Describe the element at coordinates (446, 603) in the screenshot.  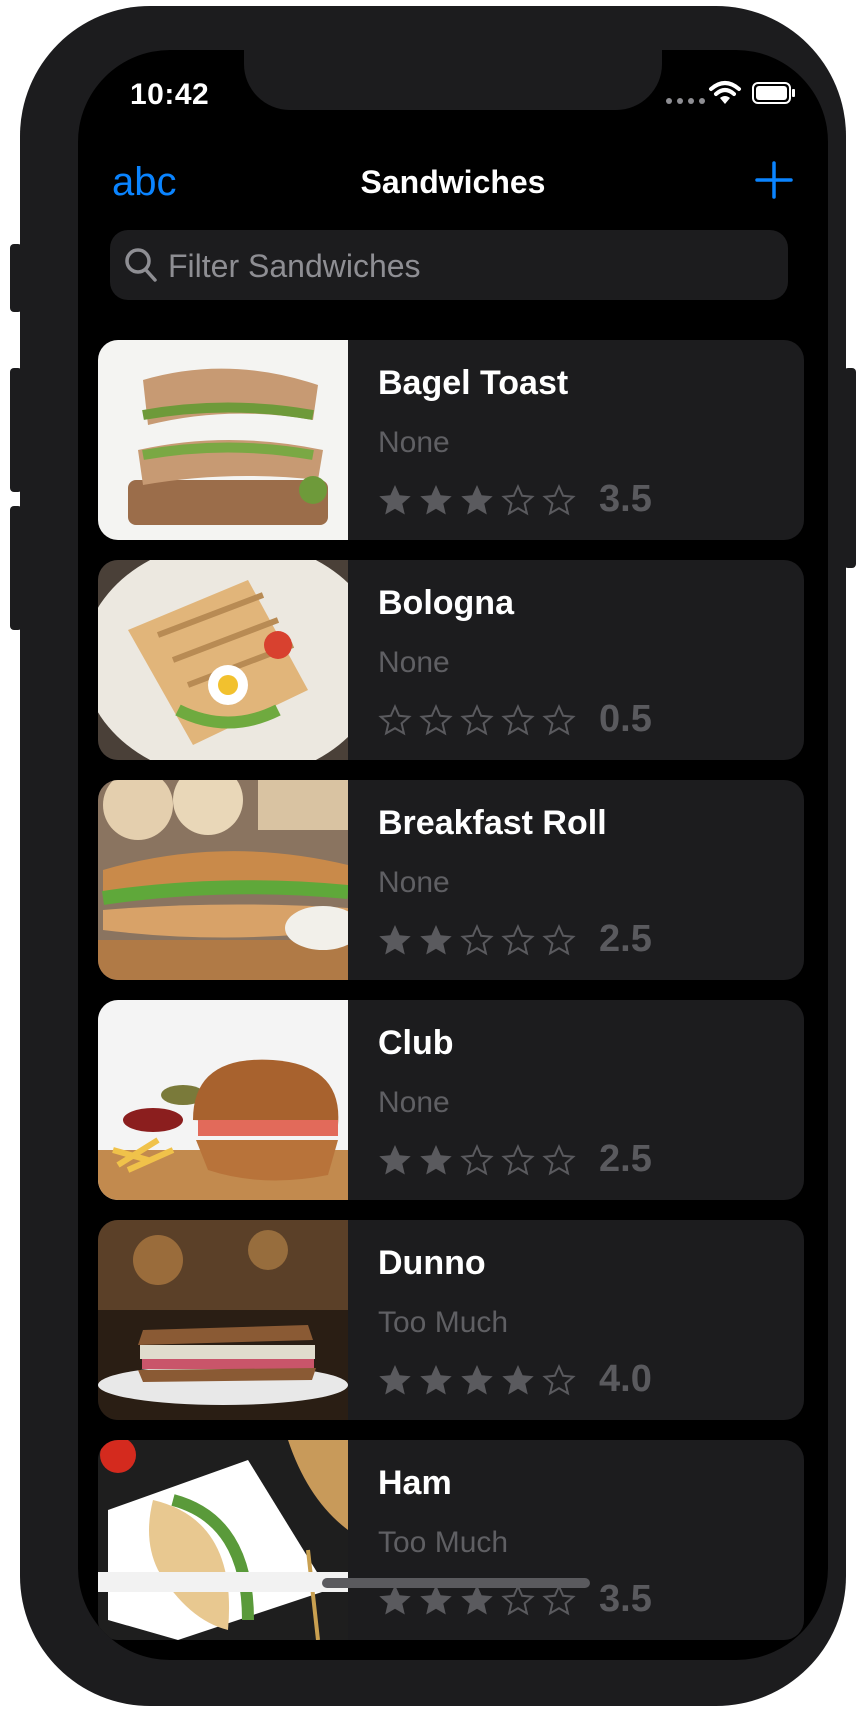
I see `sandwich-name: Bologna` at that location.